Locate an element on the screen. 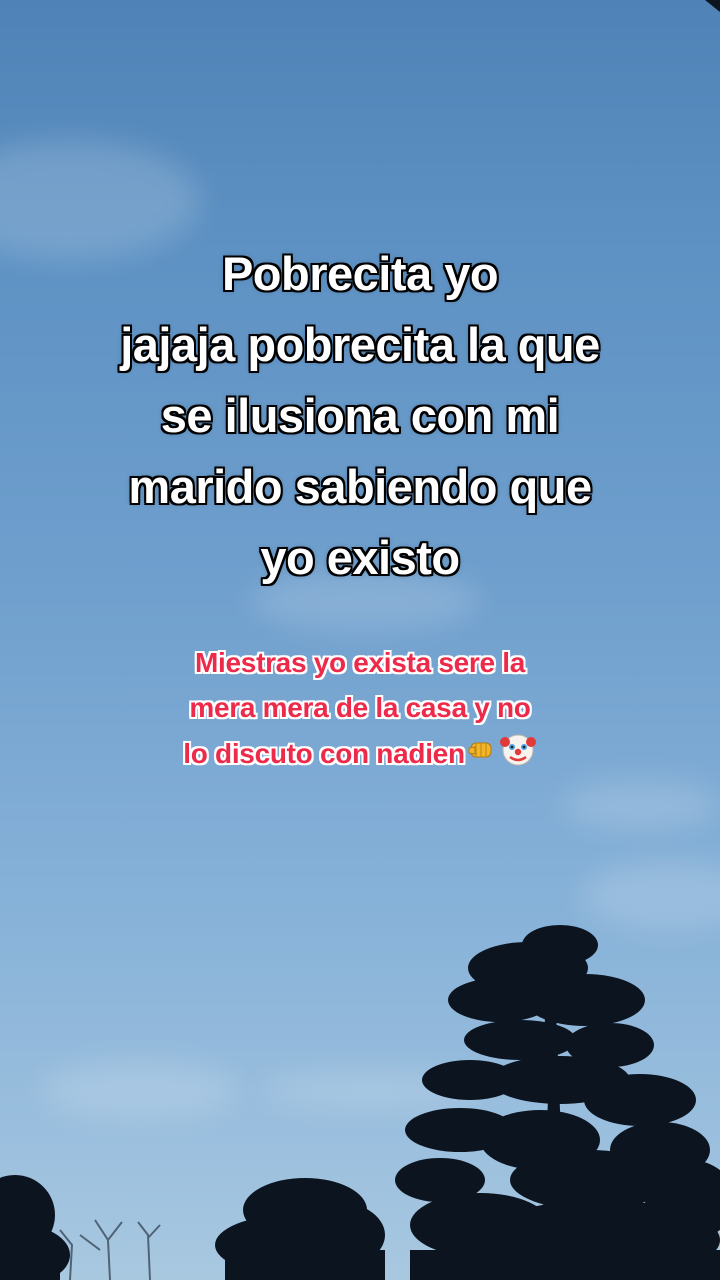  sub-caption-line: mera mera de la casa y no is located at coordinates (360, 707).